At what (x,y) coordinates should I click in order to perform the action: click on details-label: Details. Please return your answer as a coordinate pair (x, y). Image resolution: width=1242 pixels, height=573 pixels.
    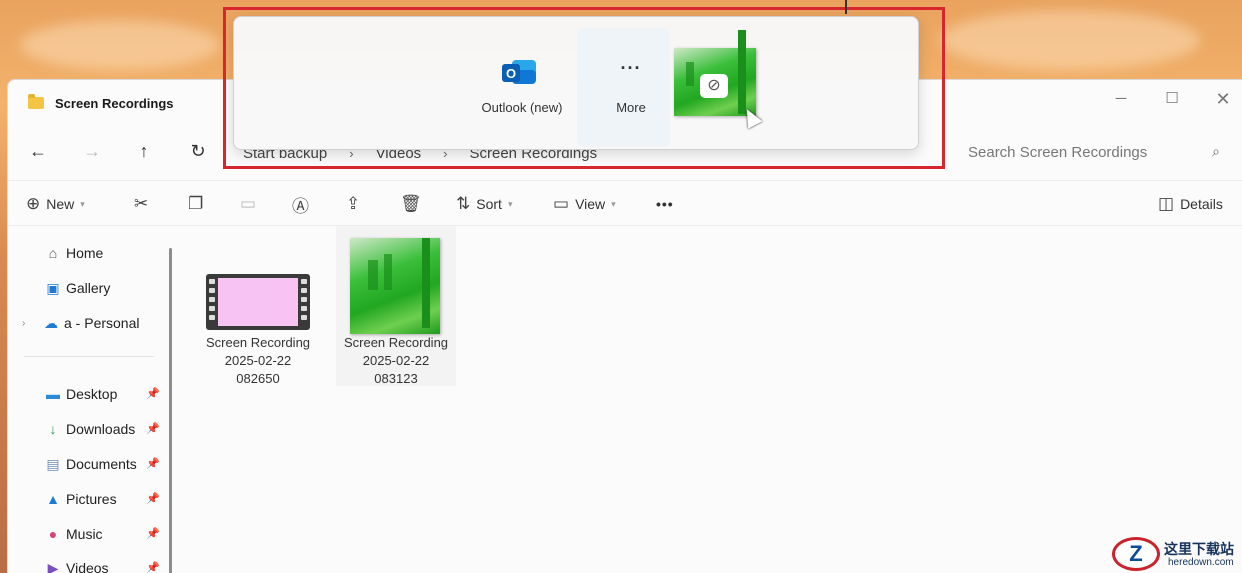
    Looking at the image, I should click on (1201, 204).